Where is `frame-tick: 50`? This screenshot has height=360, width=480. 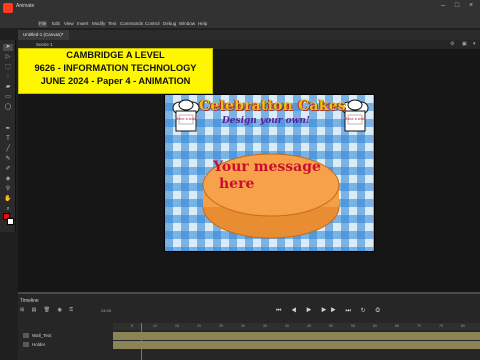 frame-tick: 50 is located at coordinates (331, 326).